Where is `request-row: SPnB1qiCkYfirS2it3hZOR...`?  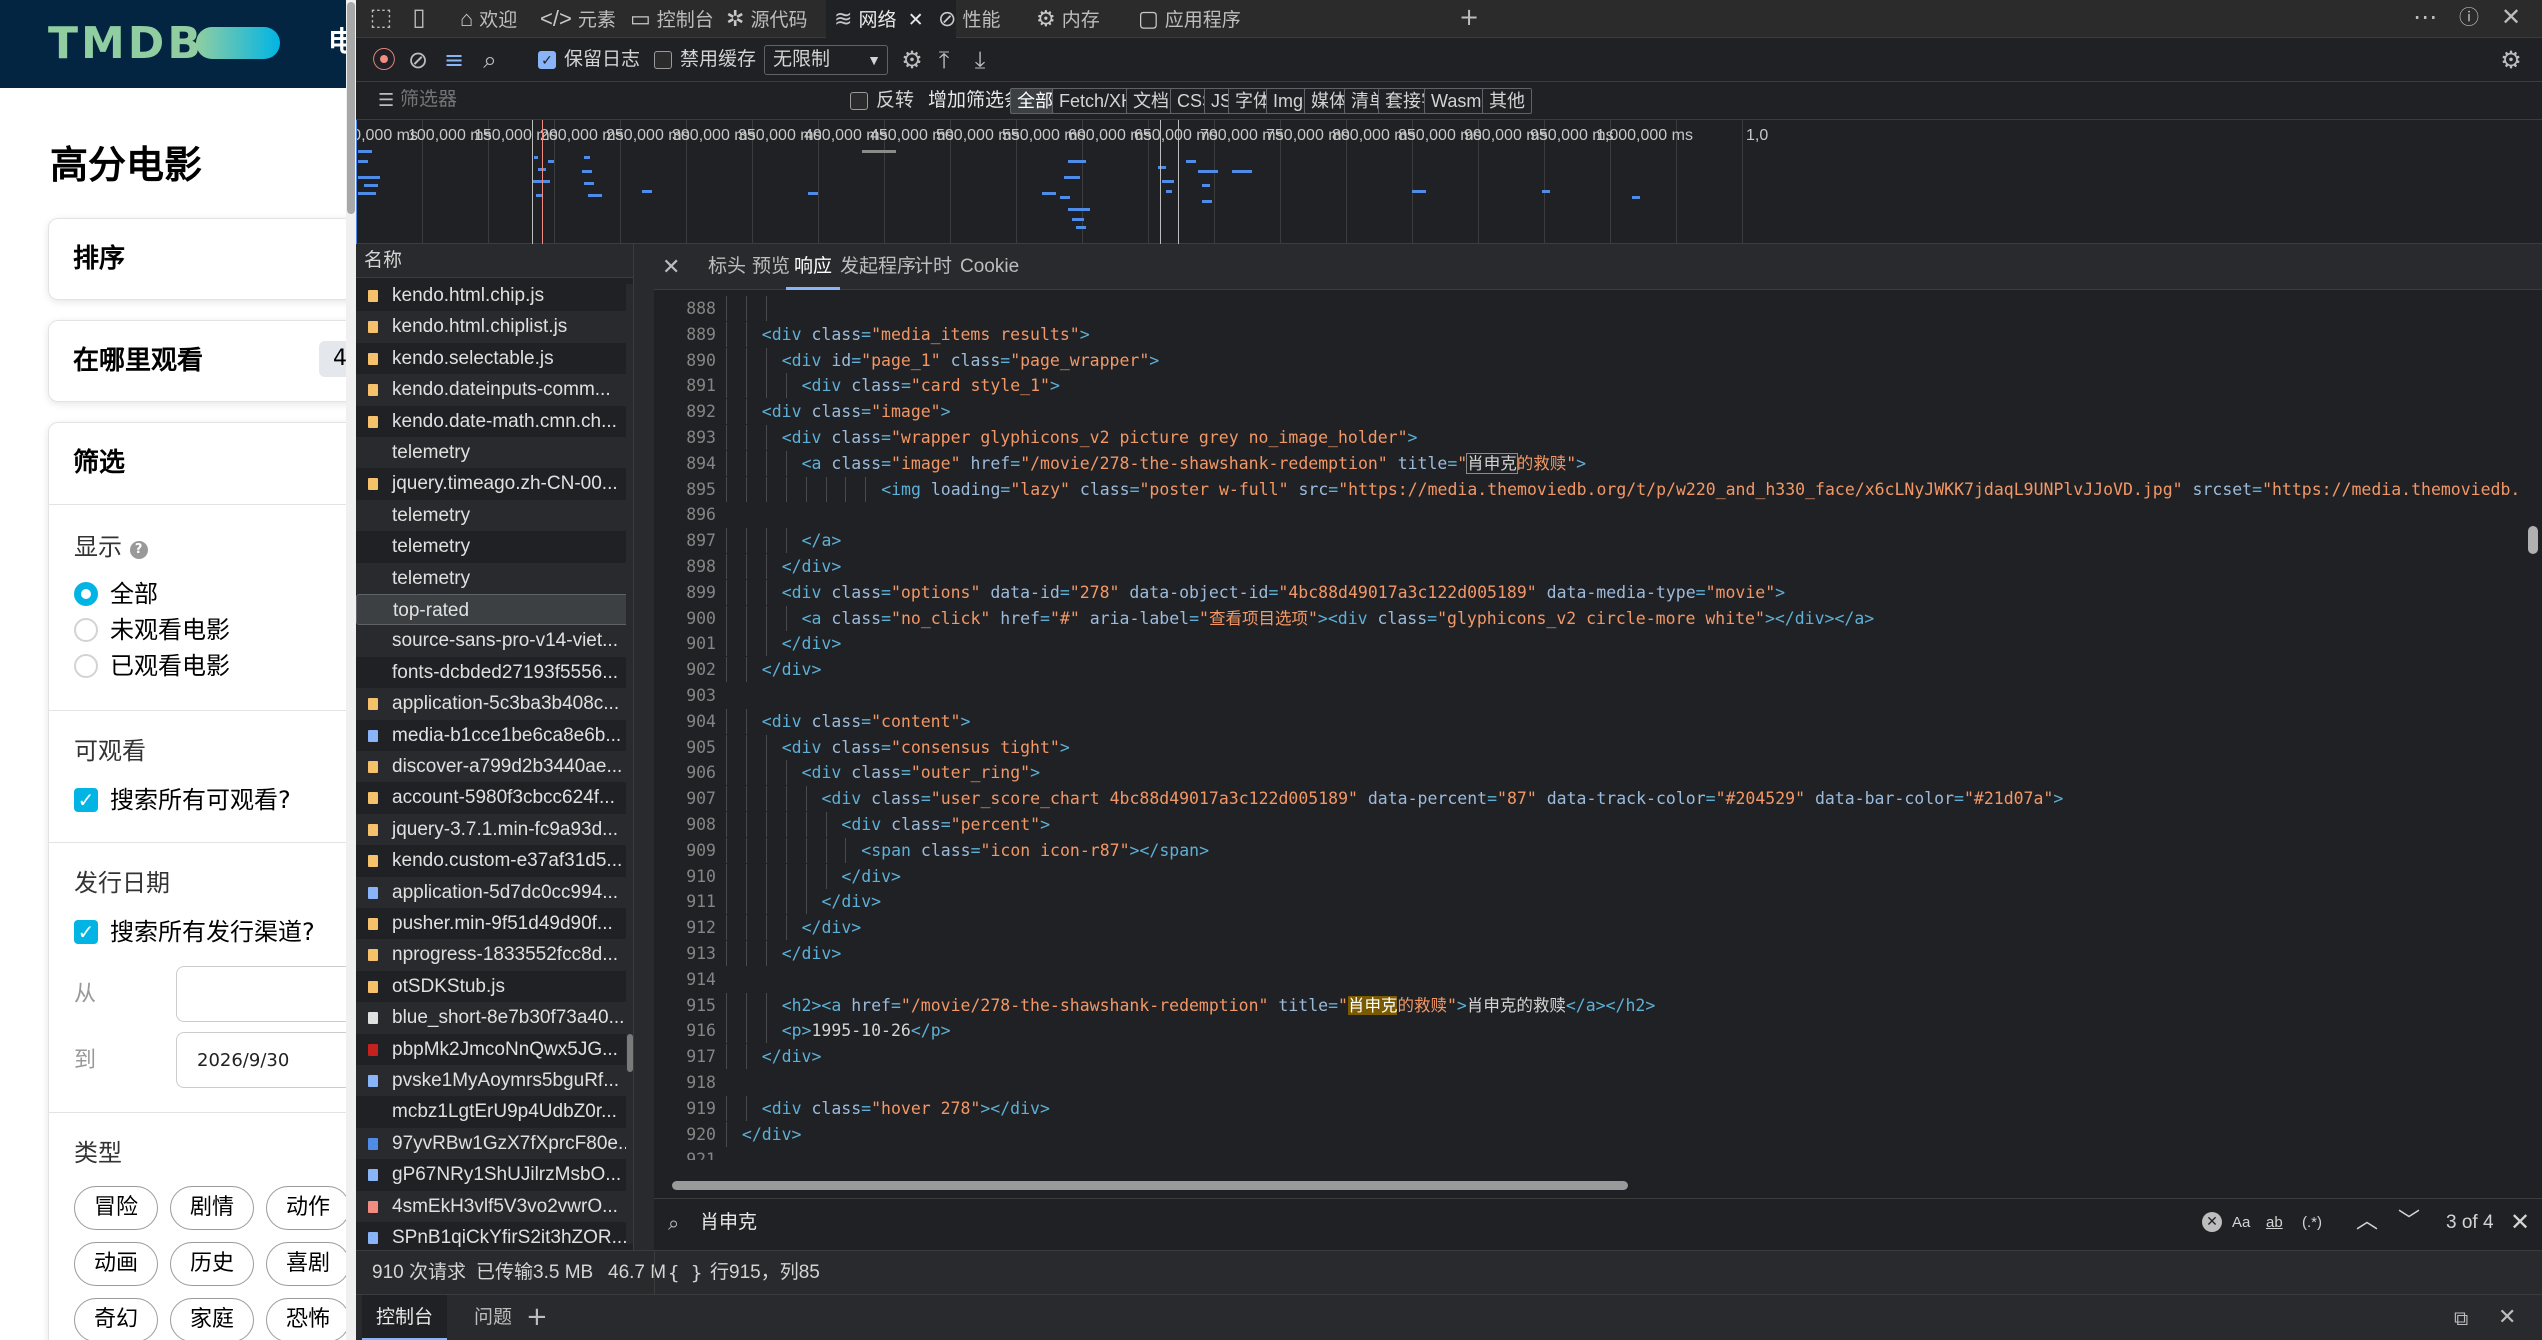
request-row: SPnB1qiCkYfirS2it3hZOR... is located at coordinates (494, 1236).